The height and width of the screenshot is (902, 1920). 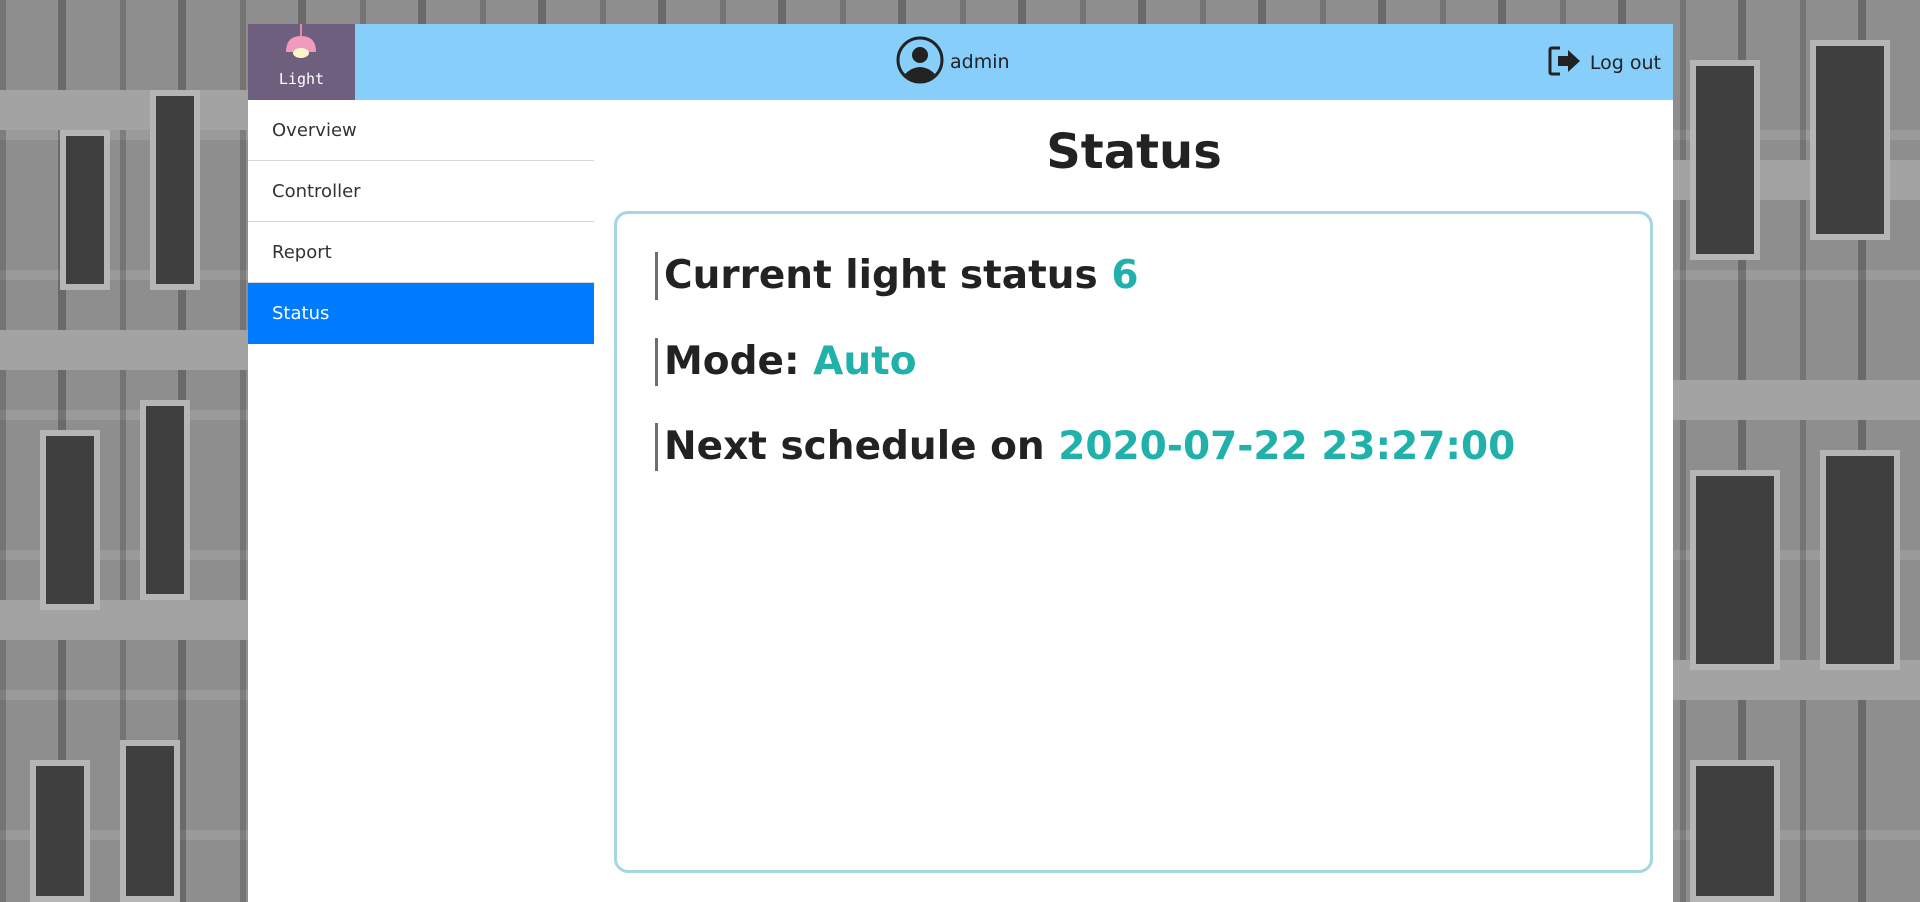 I want to click on logout-button: Log out, so click(x=1604, y=63).